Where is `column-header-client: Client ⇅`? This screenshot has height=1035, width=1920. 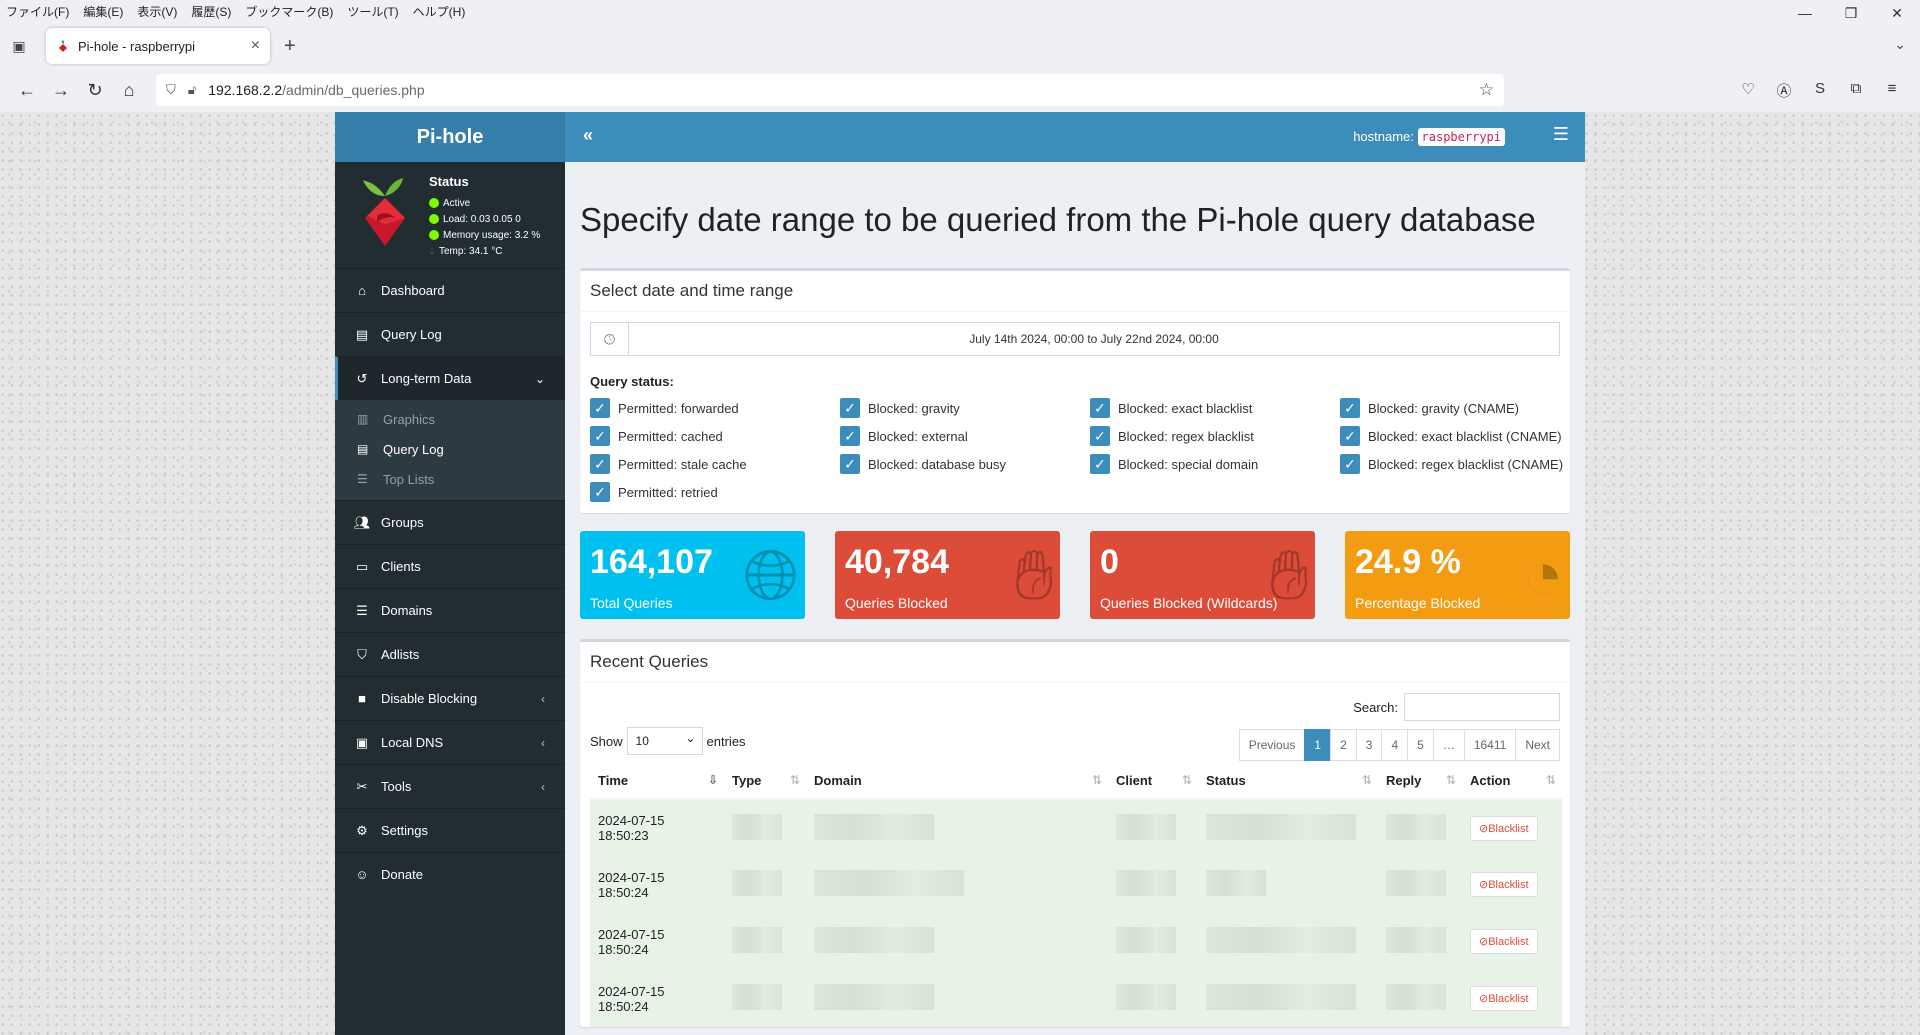
column-header-client: Client ⇅ is located at coordinates (1153, 781).